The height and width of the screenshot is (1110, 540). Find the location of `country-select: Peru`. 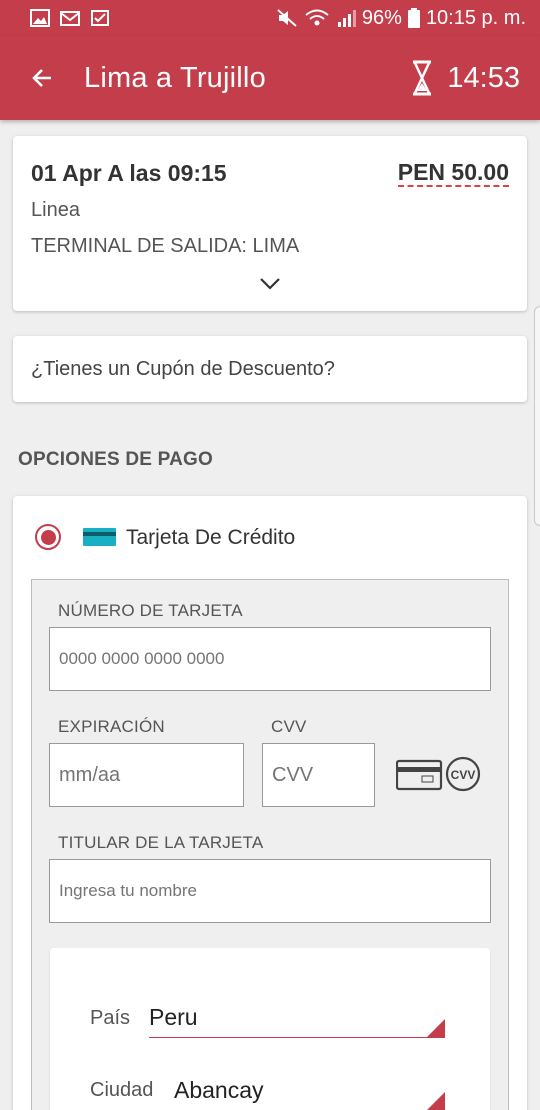

country-select: Peru is located at coordinates (297, 1018).